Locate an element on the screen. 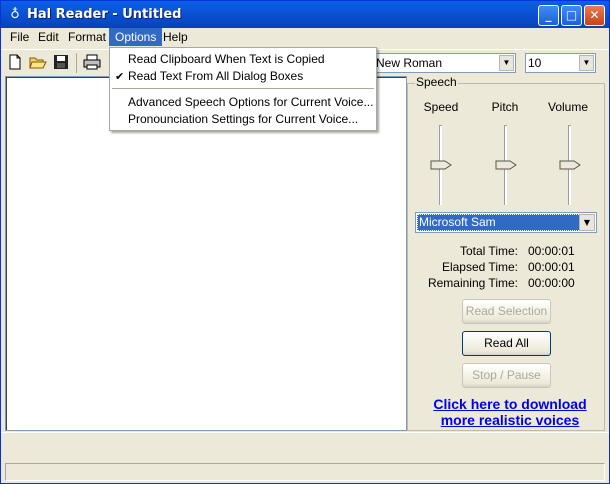 The height and width of the screenshot is (484, 610). speed-label: Speed is located at coordinates (441, 107).